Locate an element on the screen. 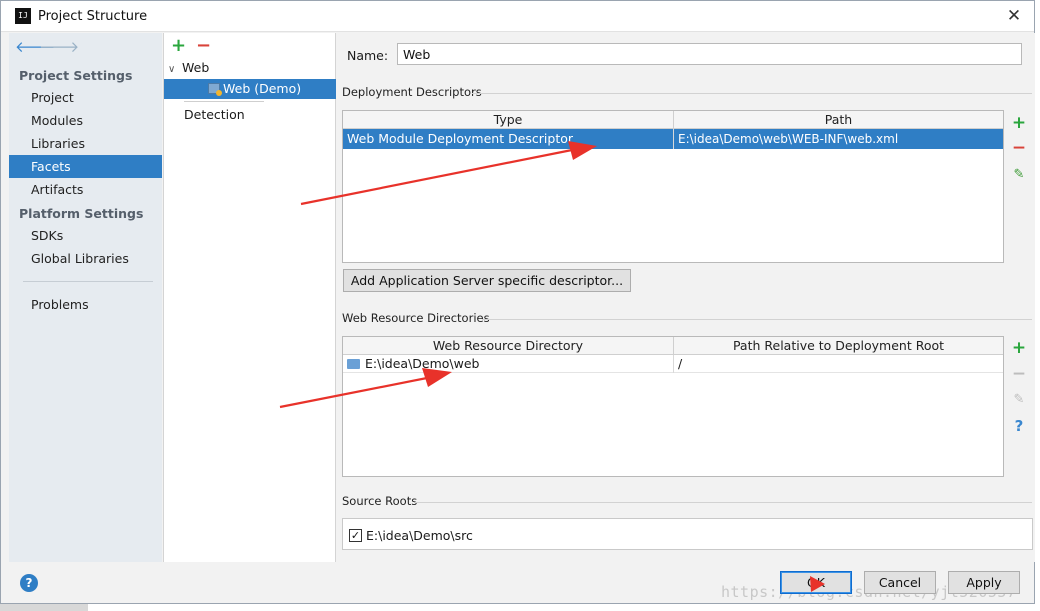 The width and height of the screenshot is (1040, 611). name-label: Name: is located at coordinates (368, 55).